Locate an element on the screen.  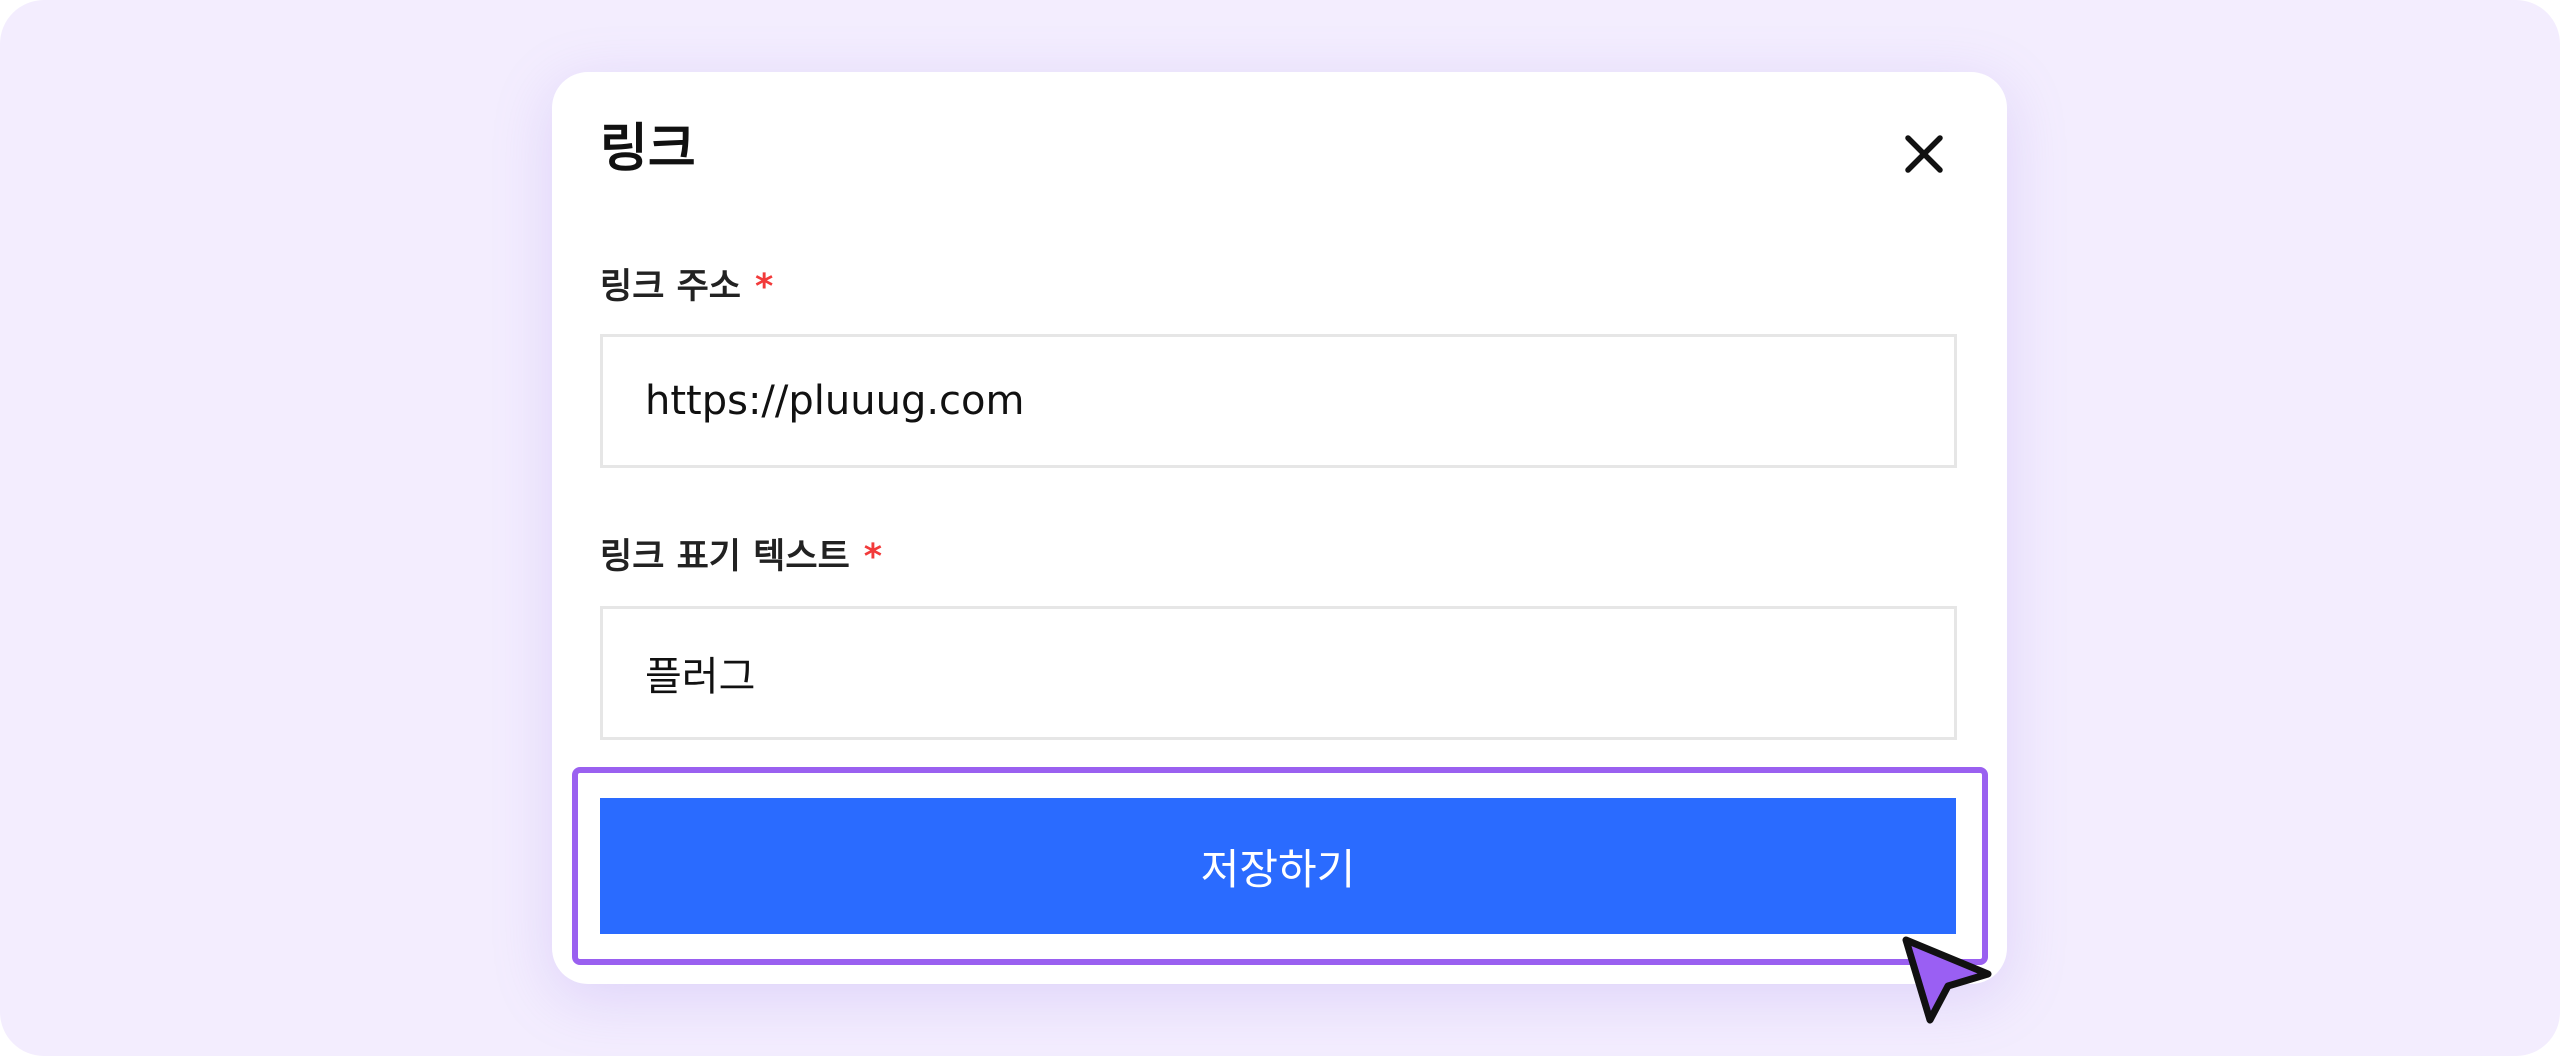
close-icon is located at coordinates (1924, 154).